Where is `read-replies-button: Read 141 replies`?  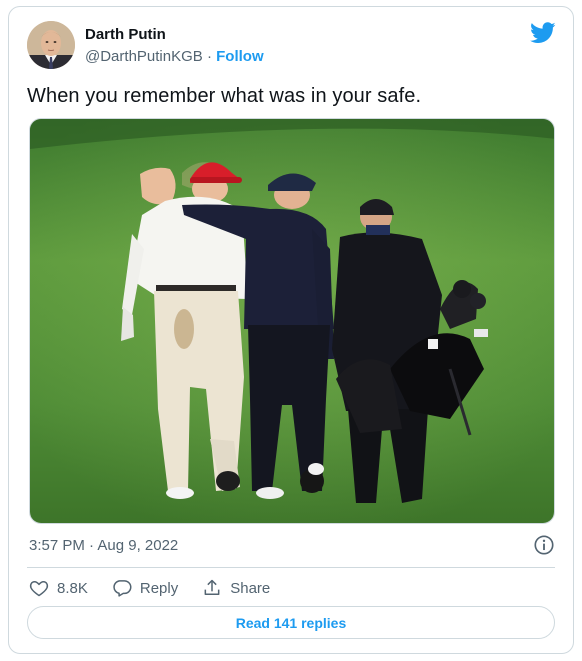 read-replies-button: Read 141 replies is located at coordinates (291, 622).